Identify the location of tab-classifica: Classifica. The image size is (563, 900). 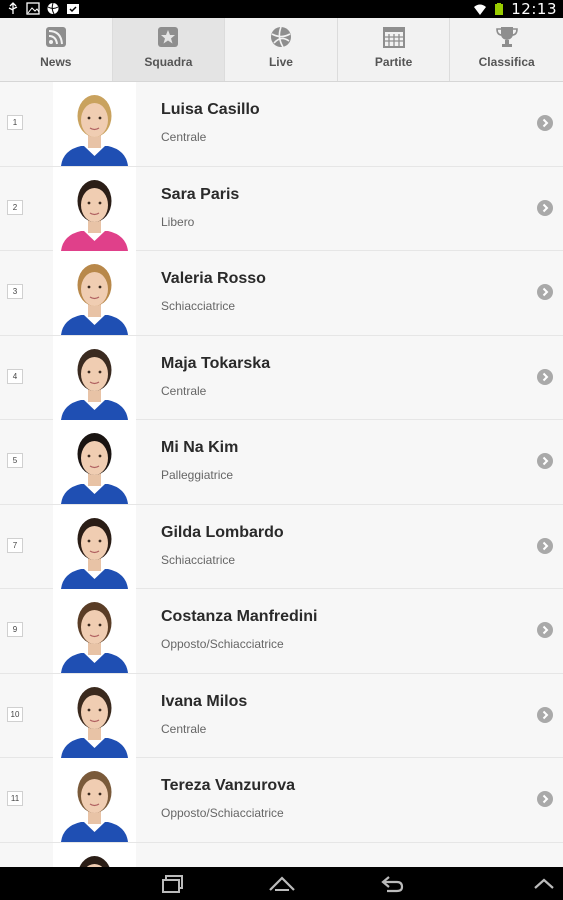
(506, 49).